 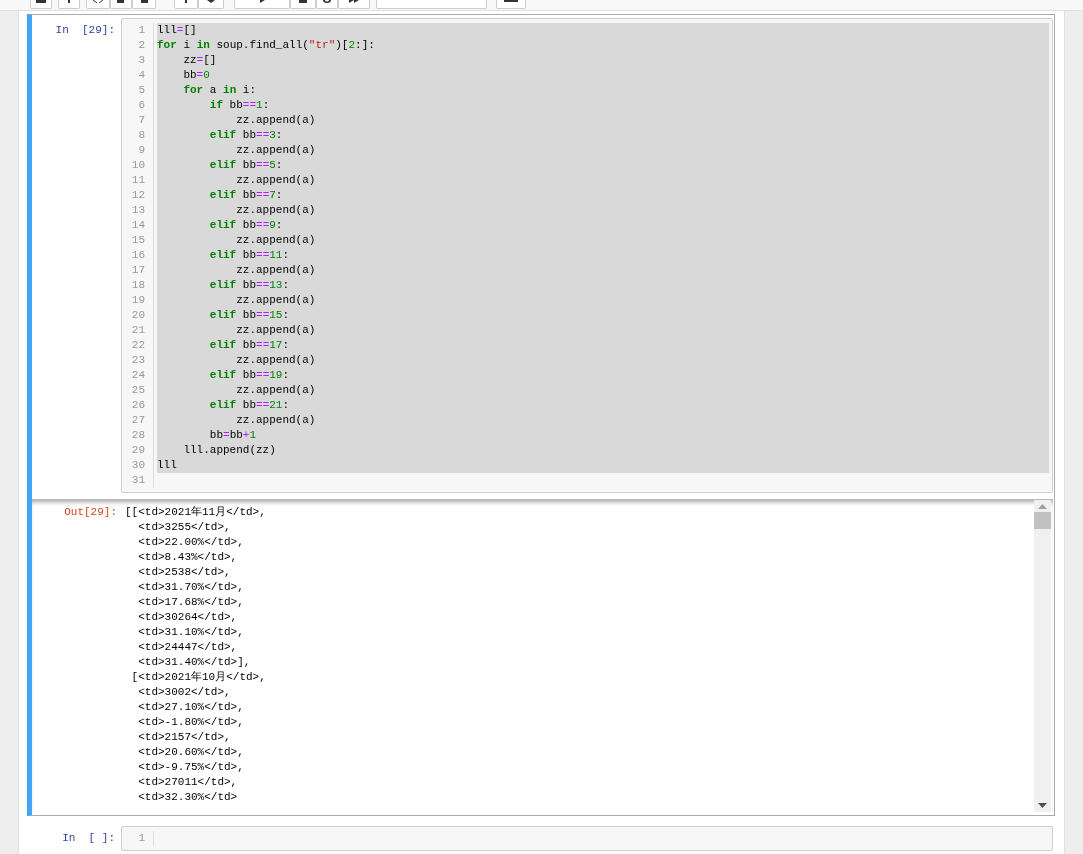 I want to click on code-line: elif bb==5:, so click(x=245, y=165).